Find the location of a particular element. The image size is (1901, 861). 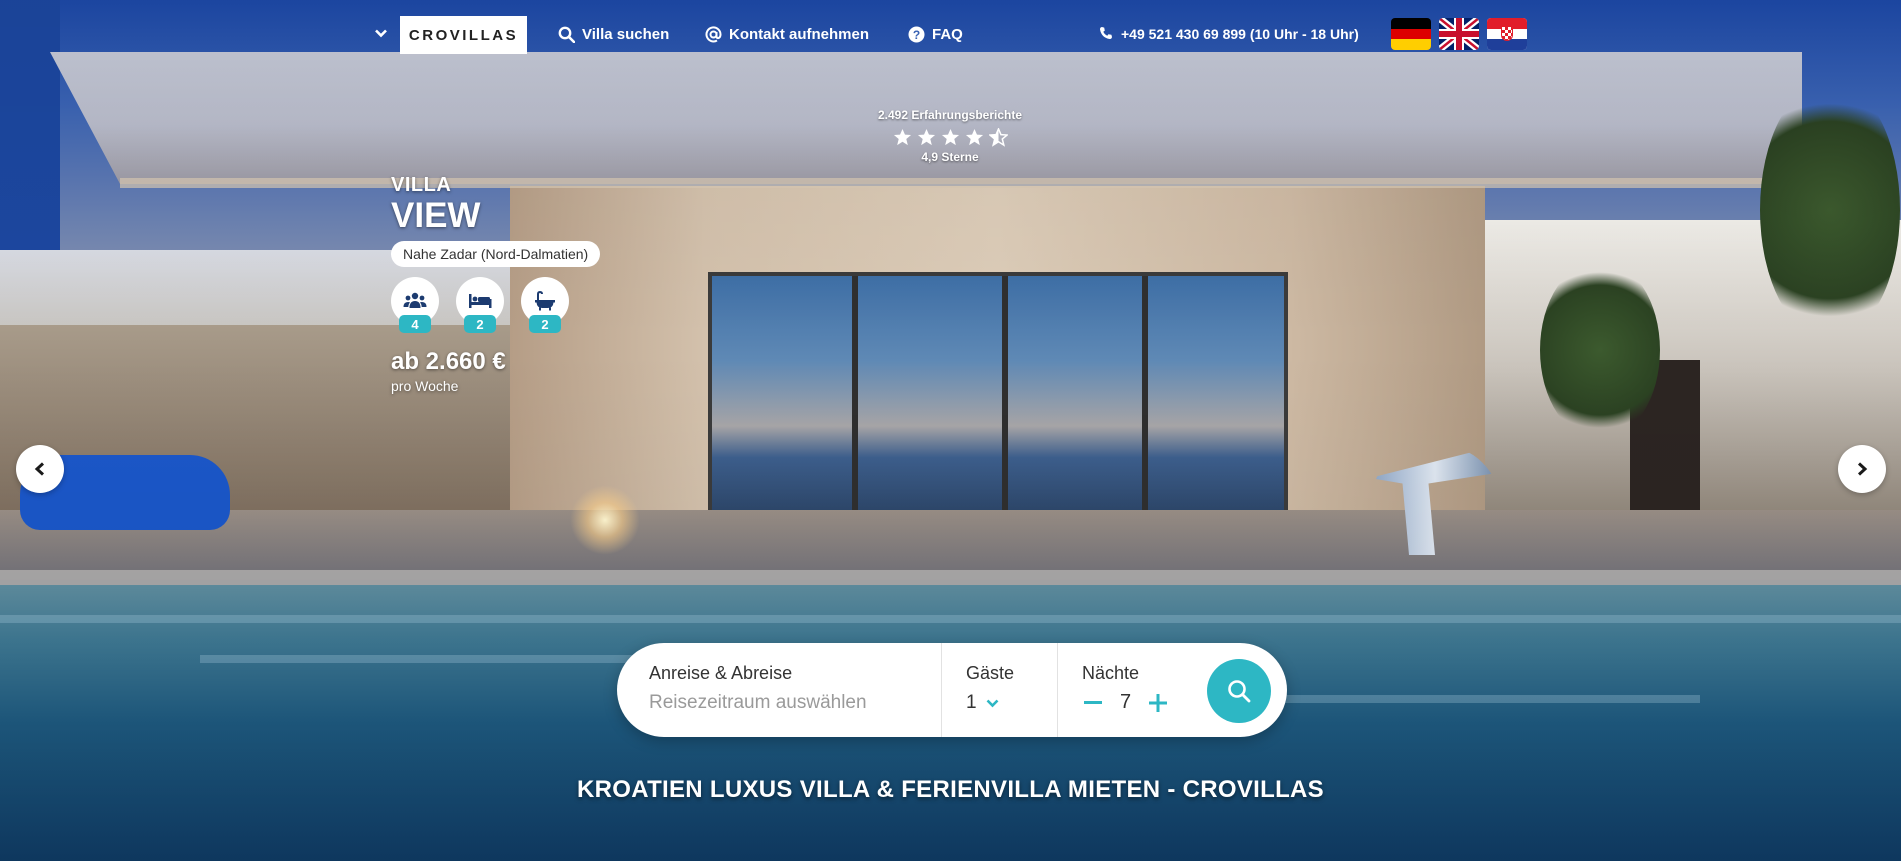

at-icon is located at coordinates (713, 34).